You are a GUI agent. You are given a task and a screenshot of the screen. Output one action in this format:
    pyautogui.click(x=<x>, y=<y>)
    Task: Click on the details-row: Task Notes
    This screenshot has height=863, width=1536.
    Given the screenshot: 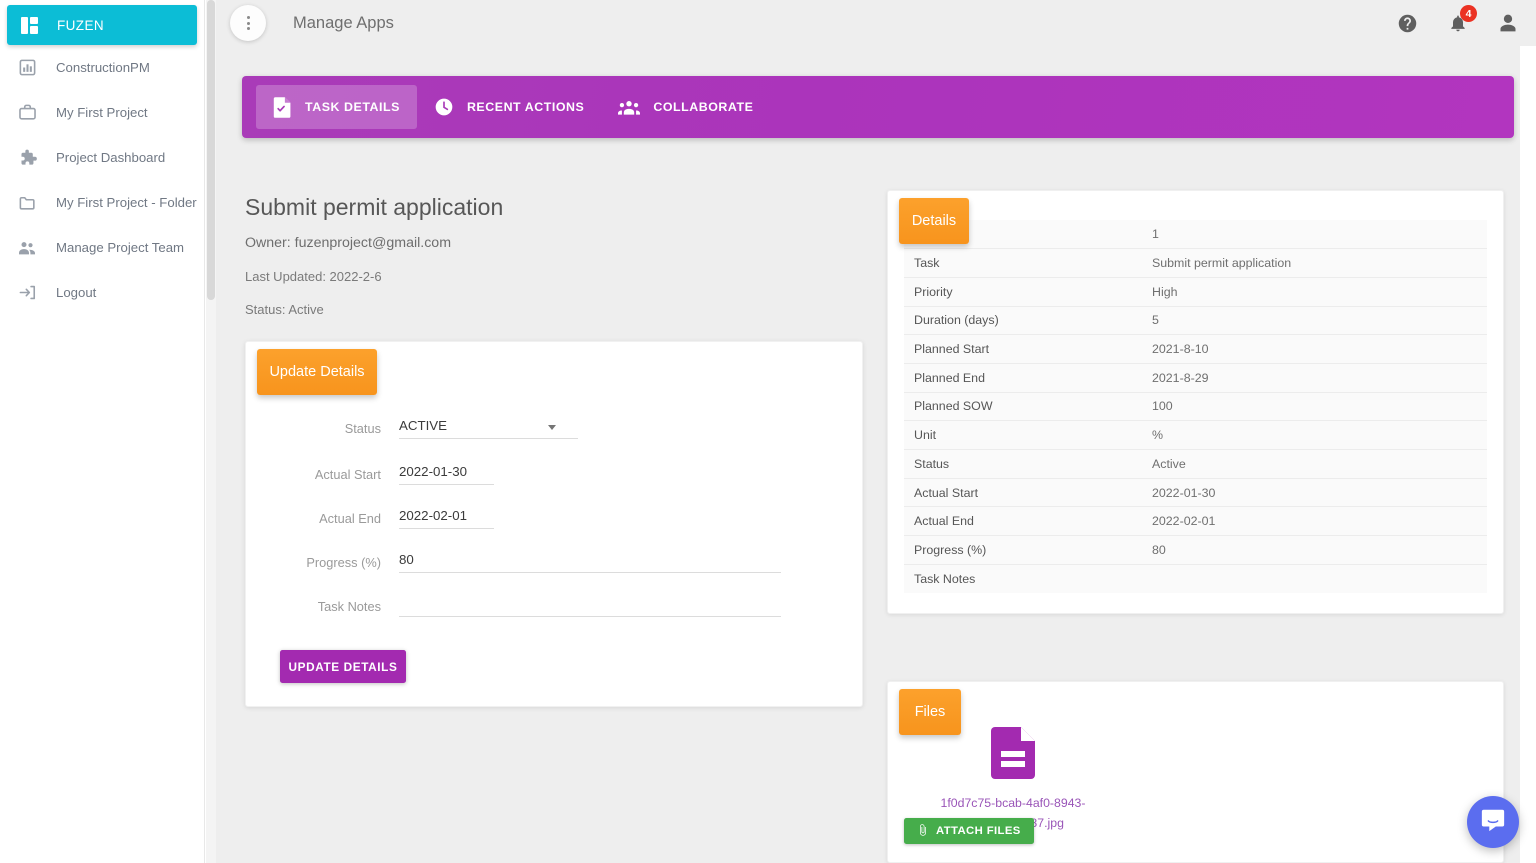 What is the action you would take?
    pyautogui.click(x=1195, y=578)
    